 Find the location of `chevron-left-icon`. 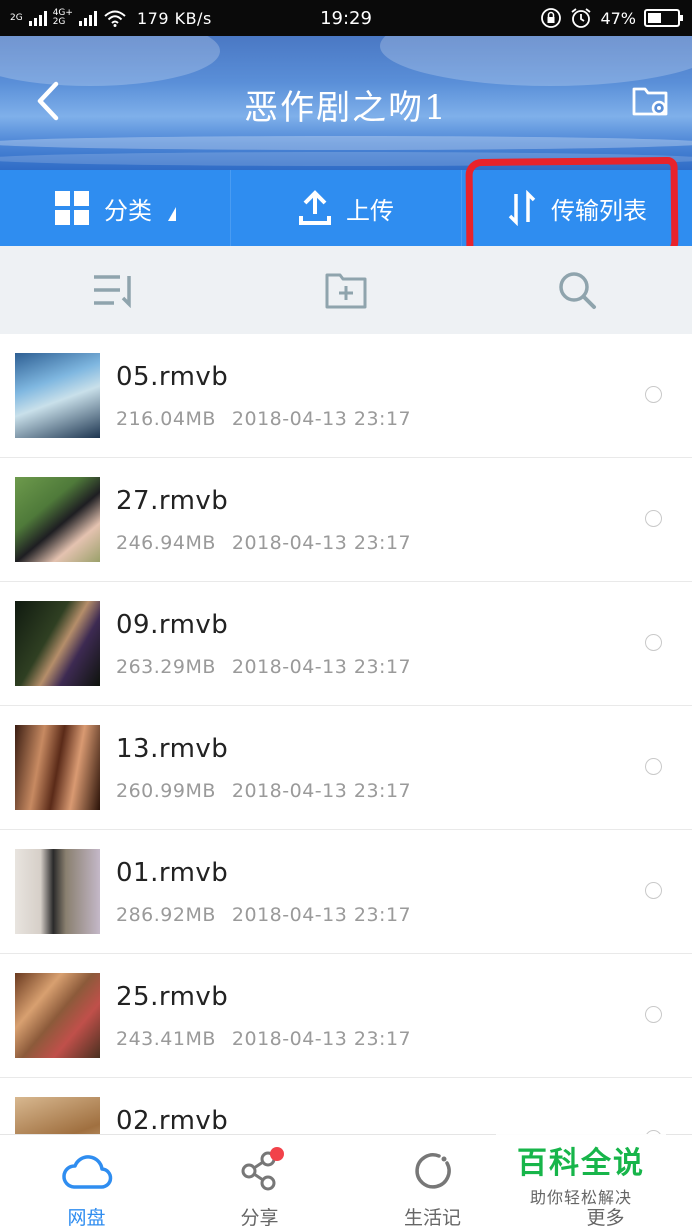

chevron-left-icon is located at coordinates (48, 101).